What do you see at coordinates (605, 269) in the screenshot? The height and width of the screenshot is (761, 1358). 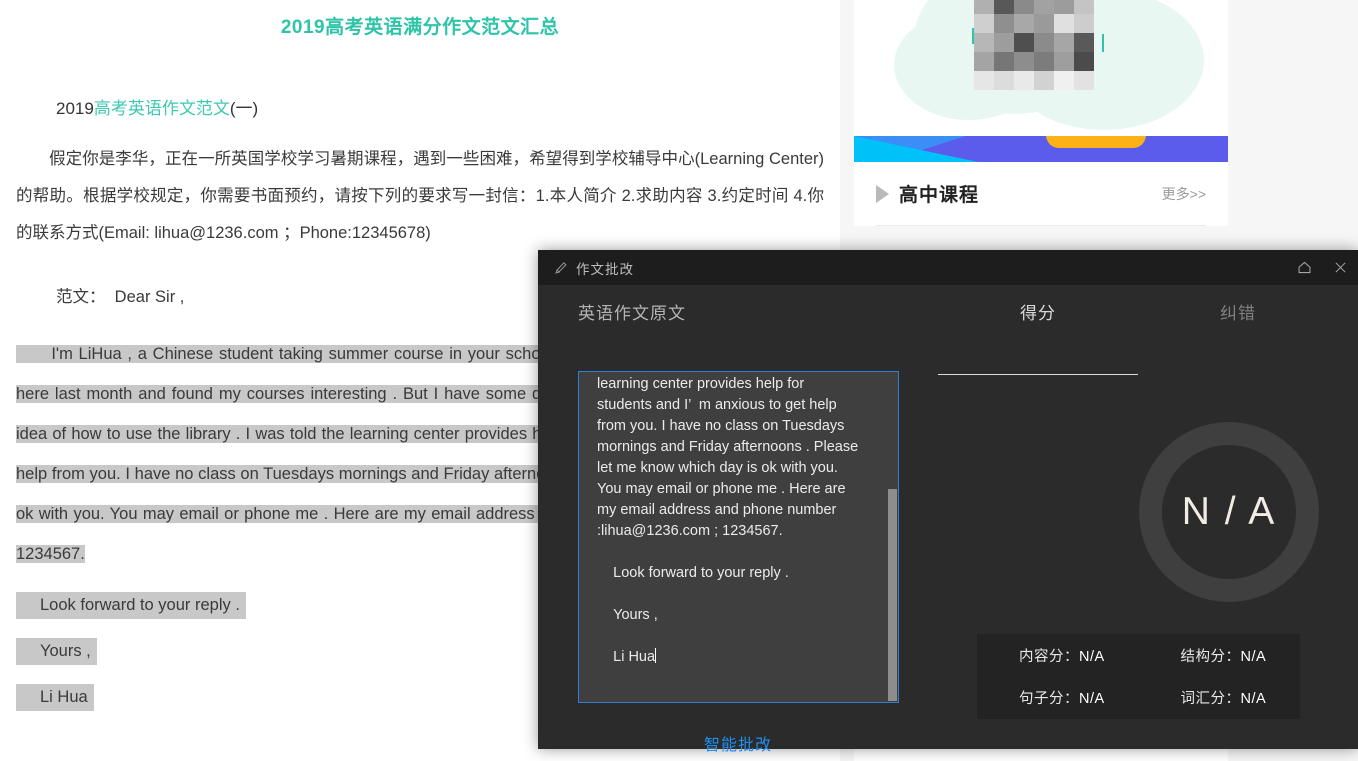 I see `dialog-title: 作文批改` at bounding box center [605, 269].